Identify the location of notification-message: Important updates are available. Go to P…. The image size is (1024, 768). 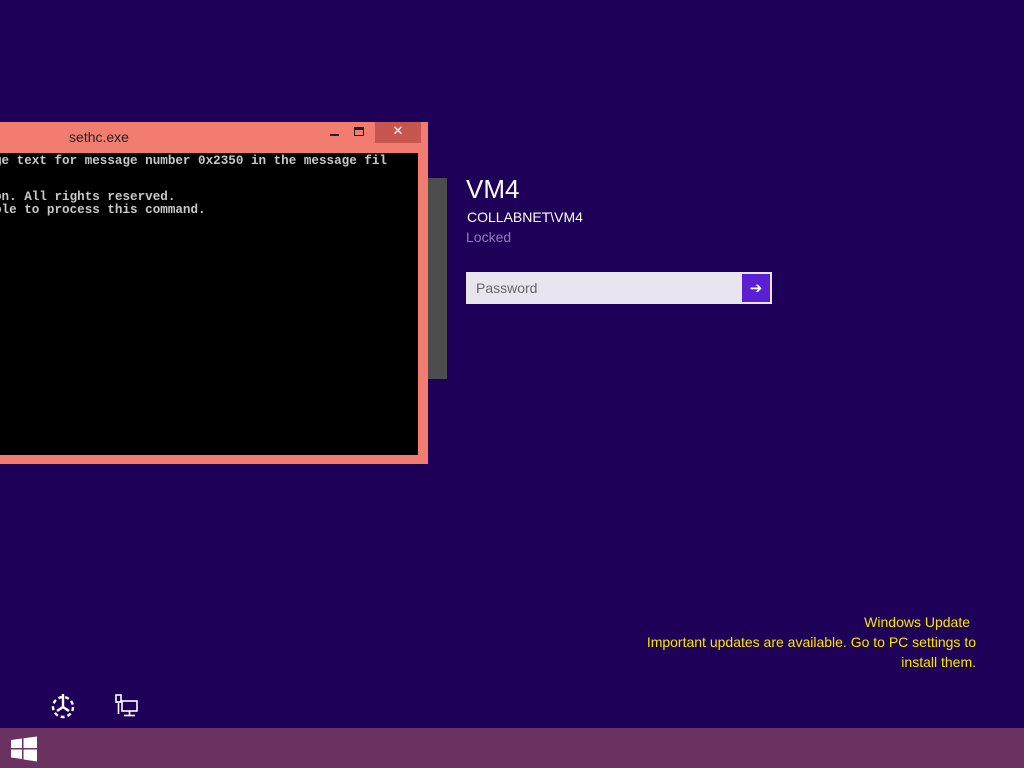
(811, 642).